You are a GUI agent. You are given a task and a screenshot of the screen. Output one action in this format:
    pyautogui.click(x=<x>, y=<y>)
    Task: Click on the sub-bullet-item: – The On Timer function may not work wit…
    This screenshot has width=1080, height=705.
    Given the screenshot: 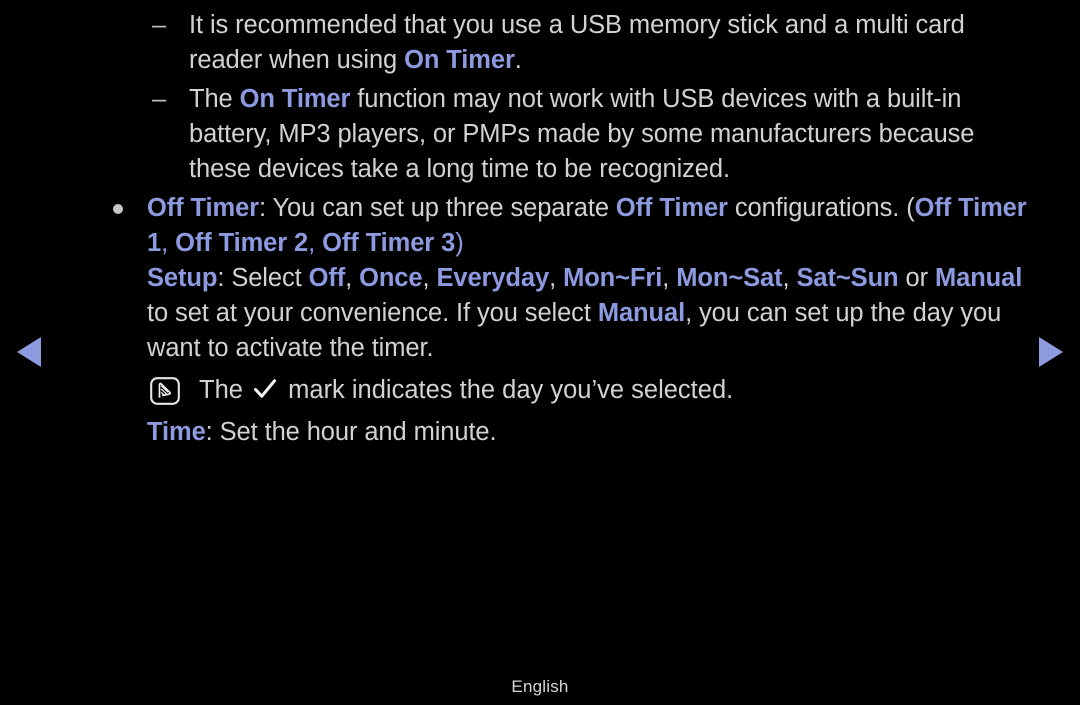 What is the action you would take?
    pyautogui.click(x=540, y=134)
    